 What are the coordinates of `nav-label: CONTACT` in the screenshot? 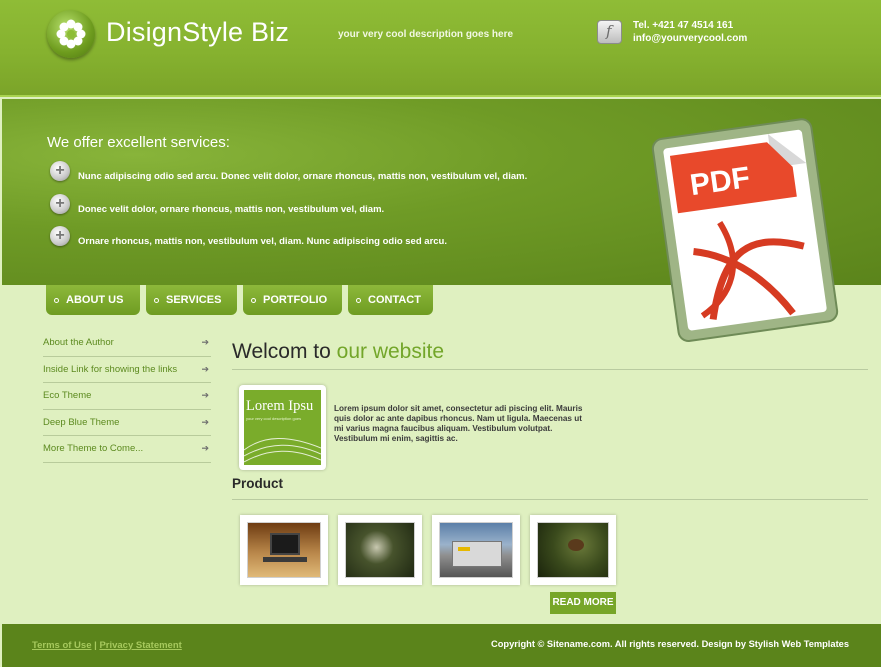 It's located at (394, 300).